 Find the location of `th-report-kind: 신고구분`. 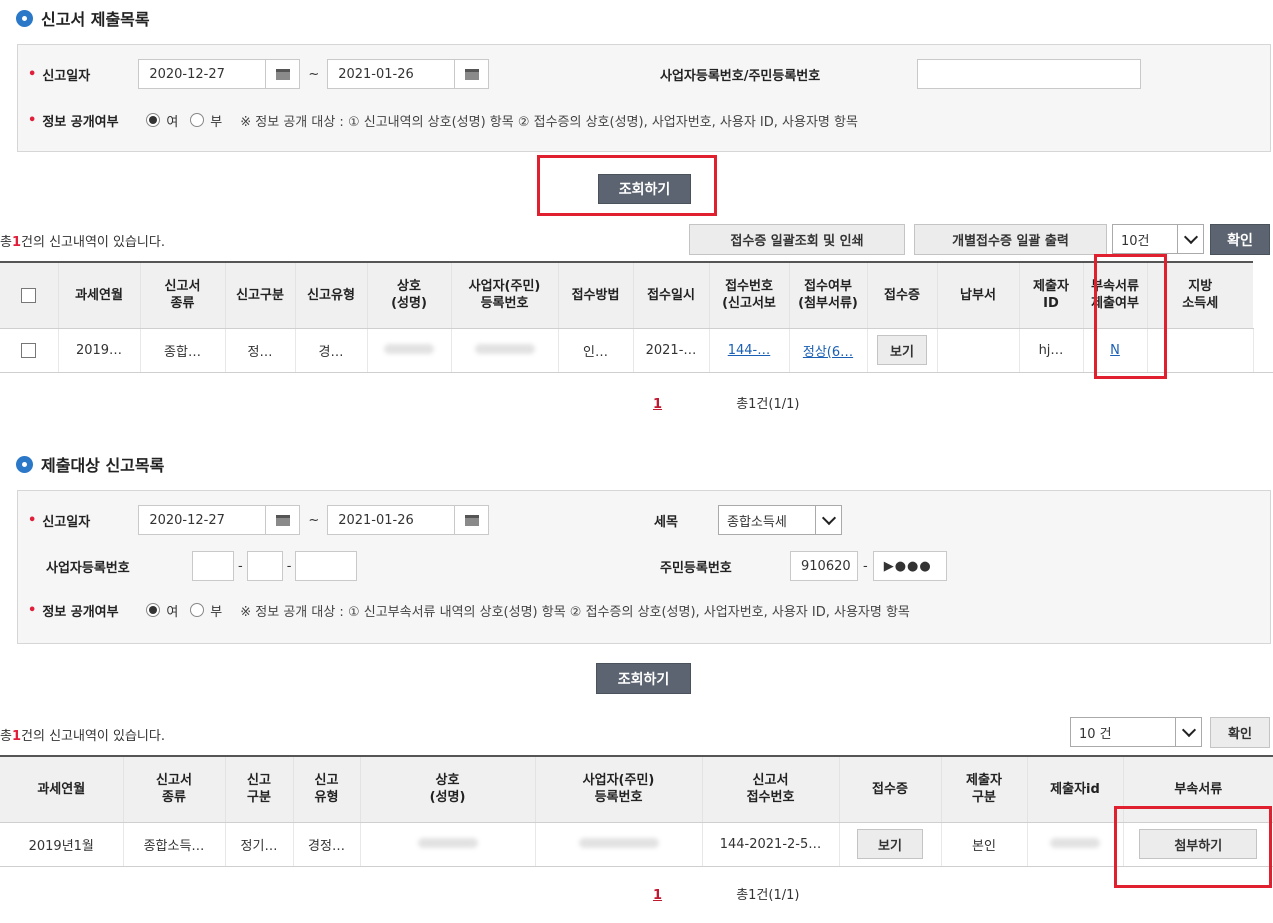

th-report-kind: 신고구분 is located at coordinates (259, 295).